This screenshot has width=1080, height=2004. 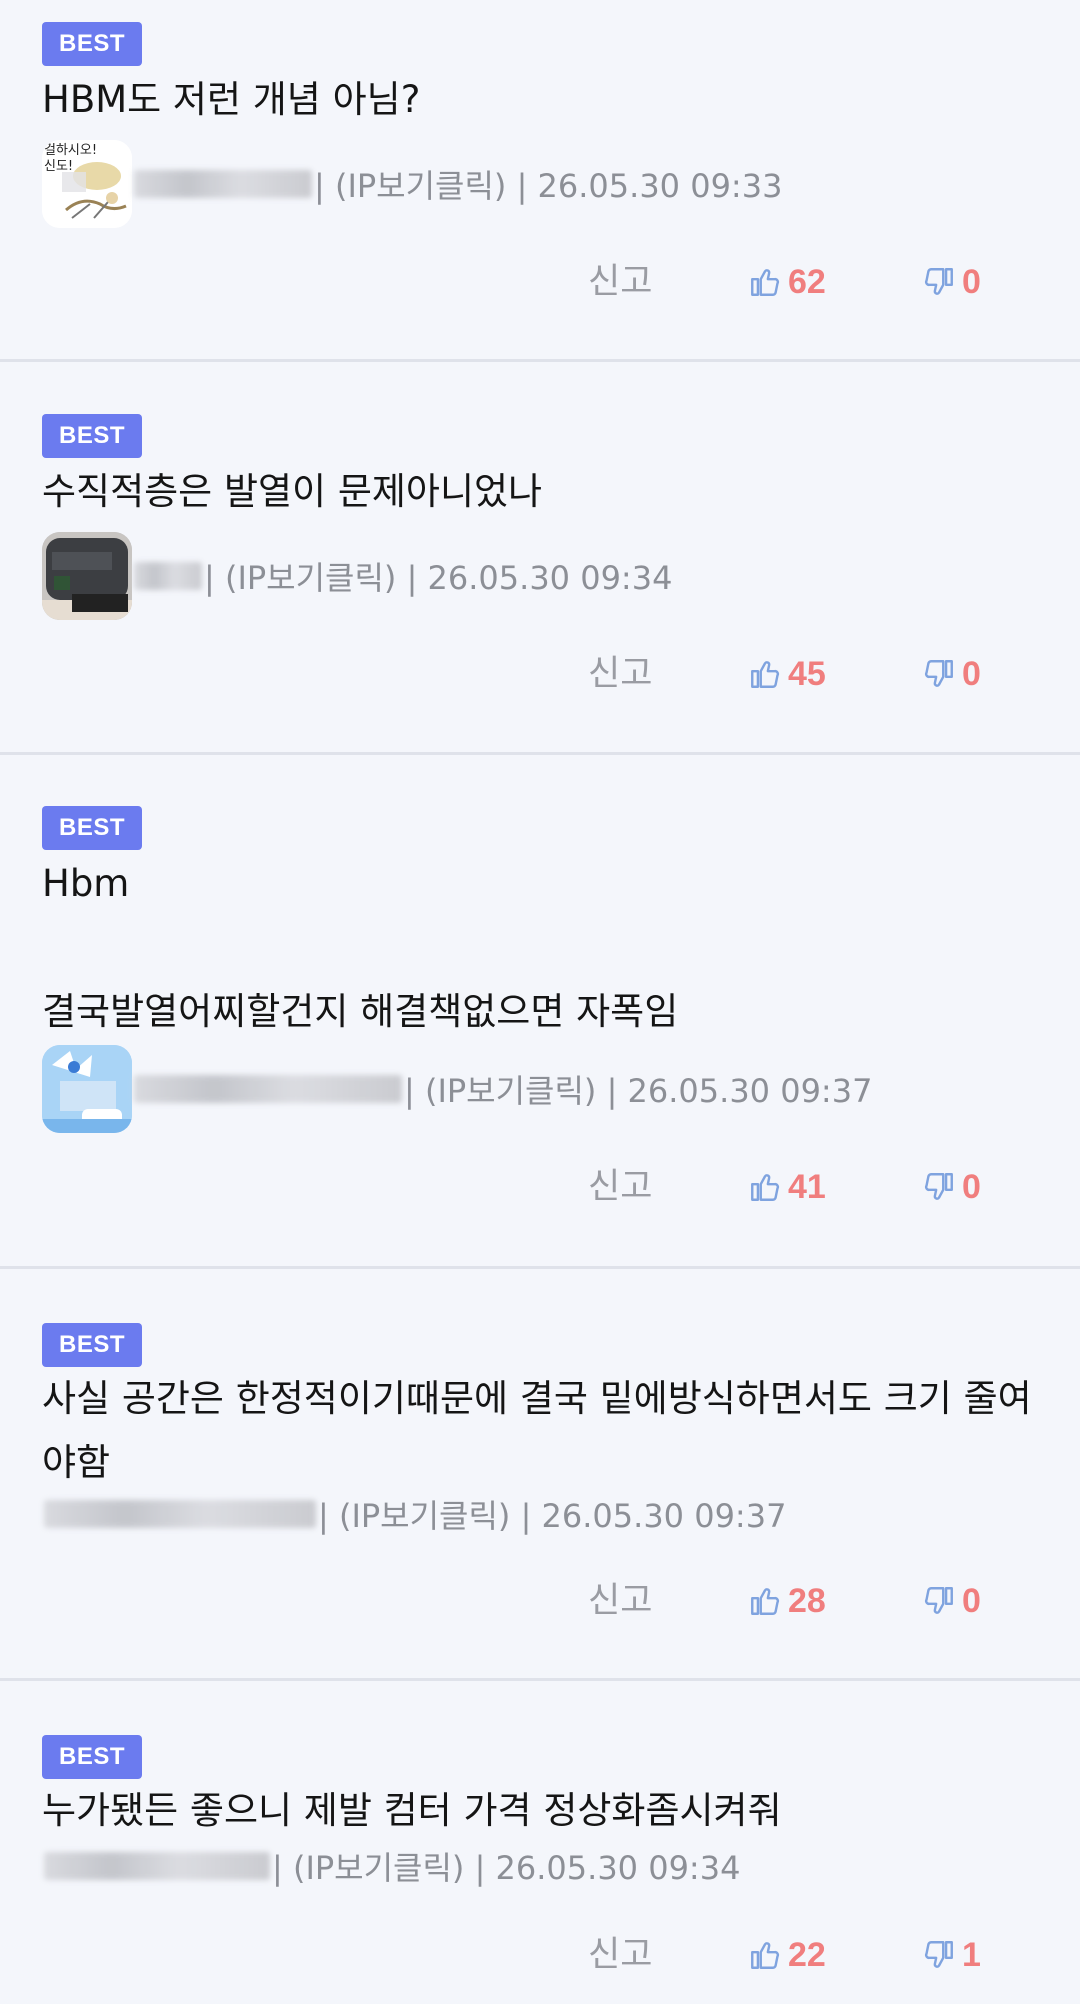 What do you see at coordinates (231, 99) in the screenshot?
I see `comment-text: HBM도 저런 개념 아님?` at bounding box center [231, 99].